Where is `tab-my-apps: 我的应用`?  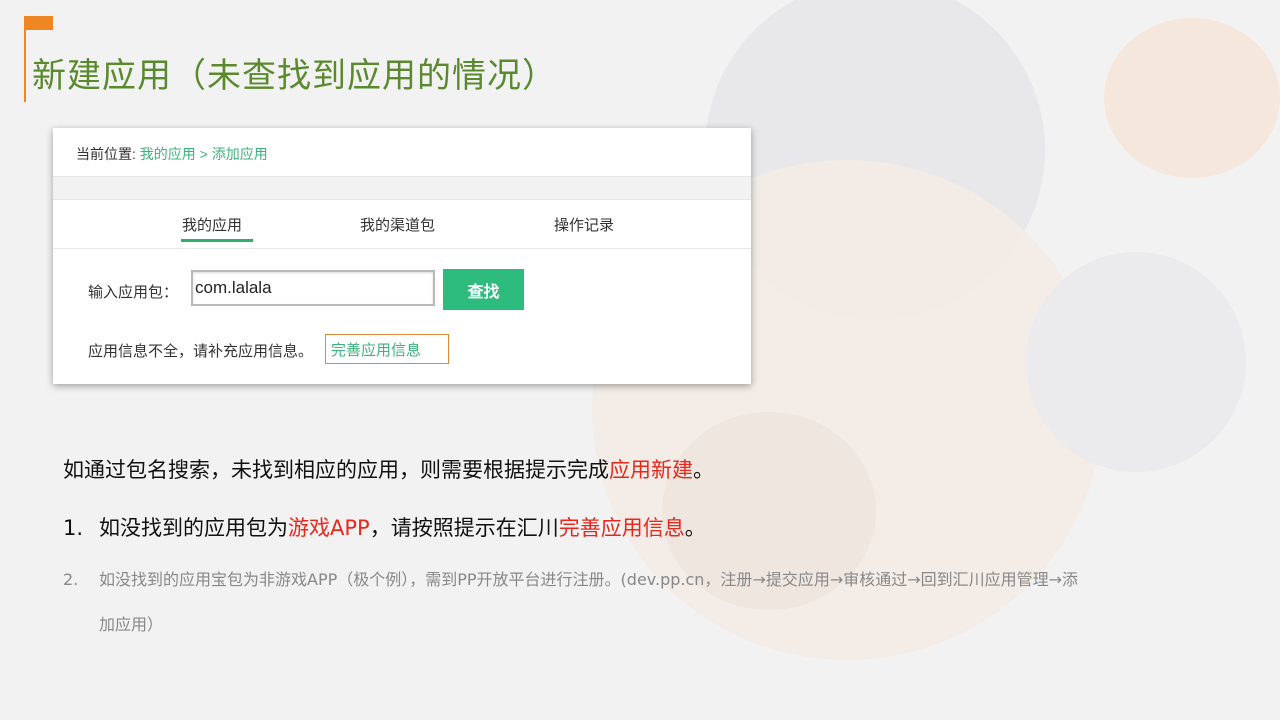 tab-my-apps: 我的应用 is located at coordinates (212, 224).